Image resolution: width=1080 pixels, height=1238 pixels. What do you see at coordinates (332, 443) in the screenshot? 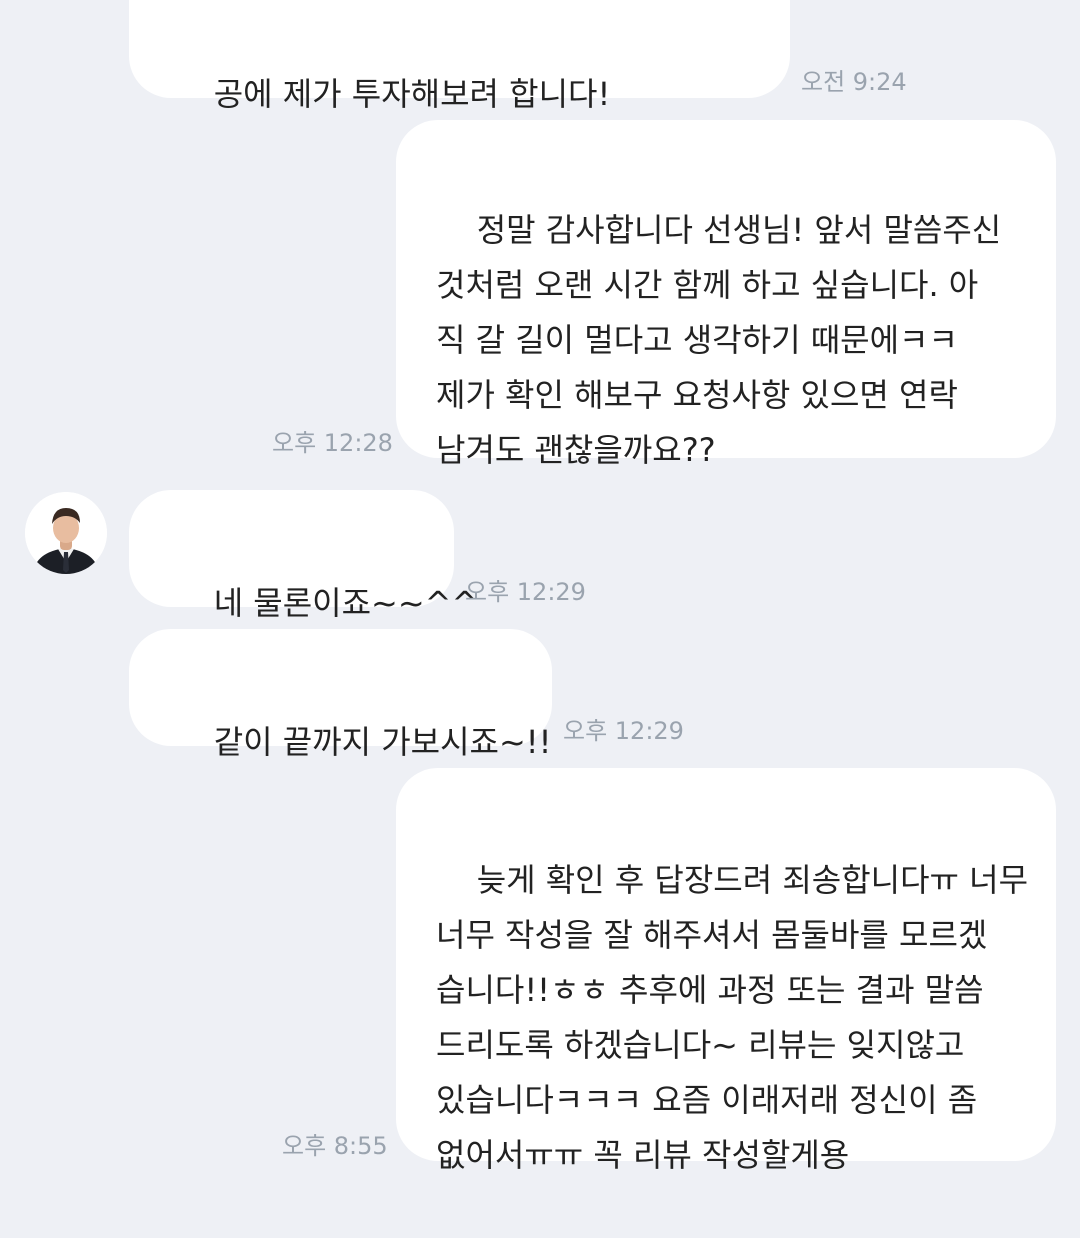
I see `message-timestamp: 오후 12:28` at bounding box center [332, 443].